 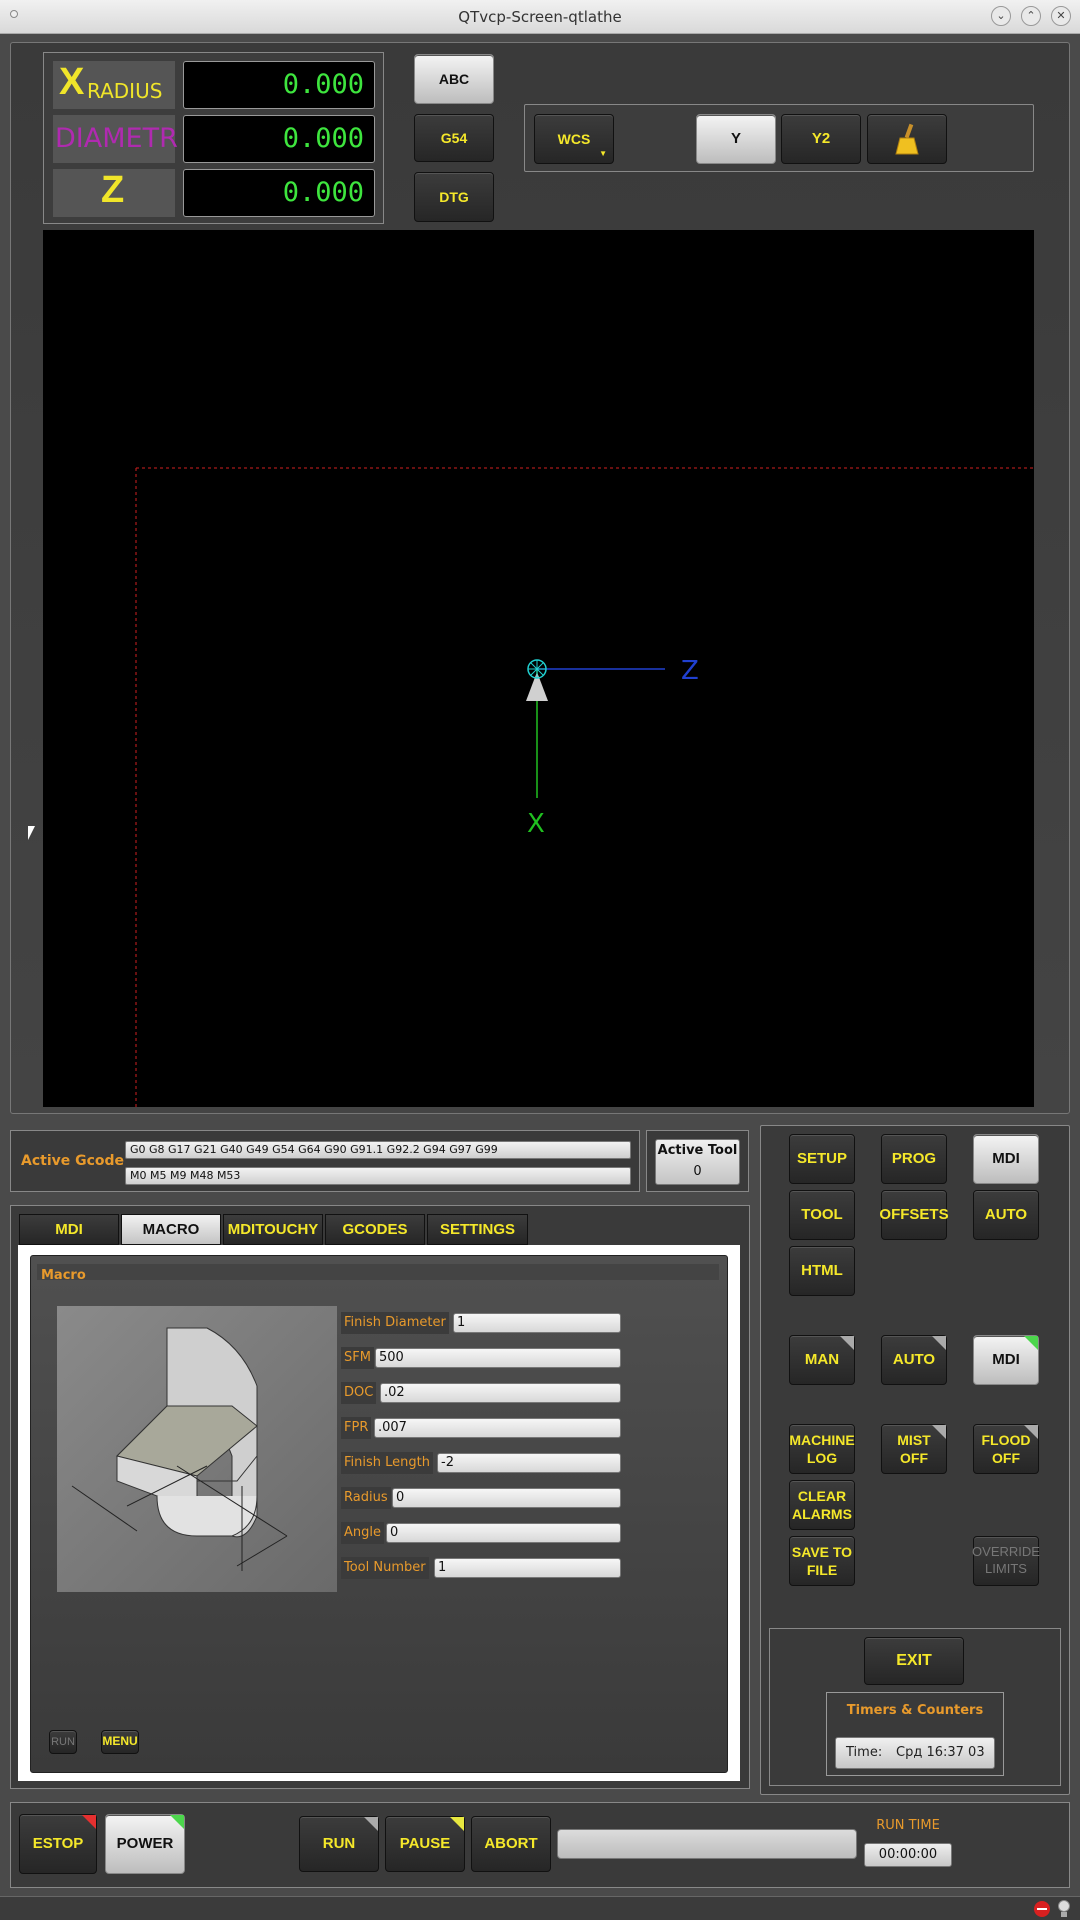 I want to click on power-label: POWER, so click(x=145, y=1844).